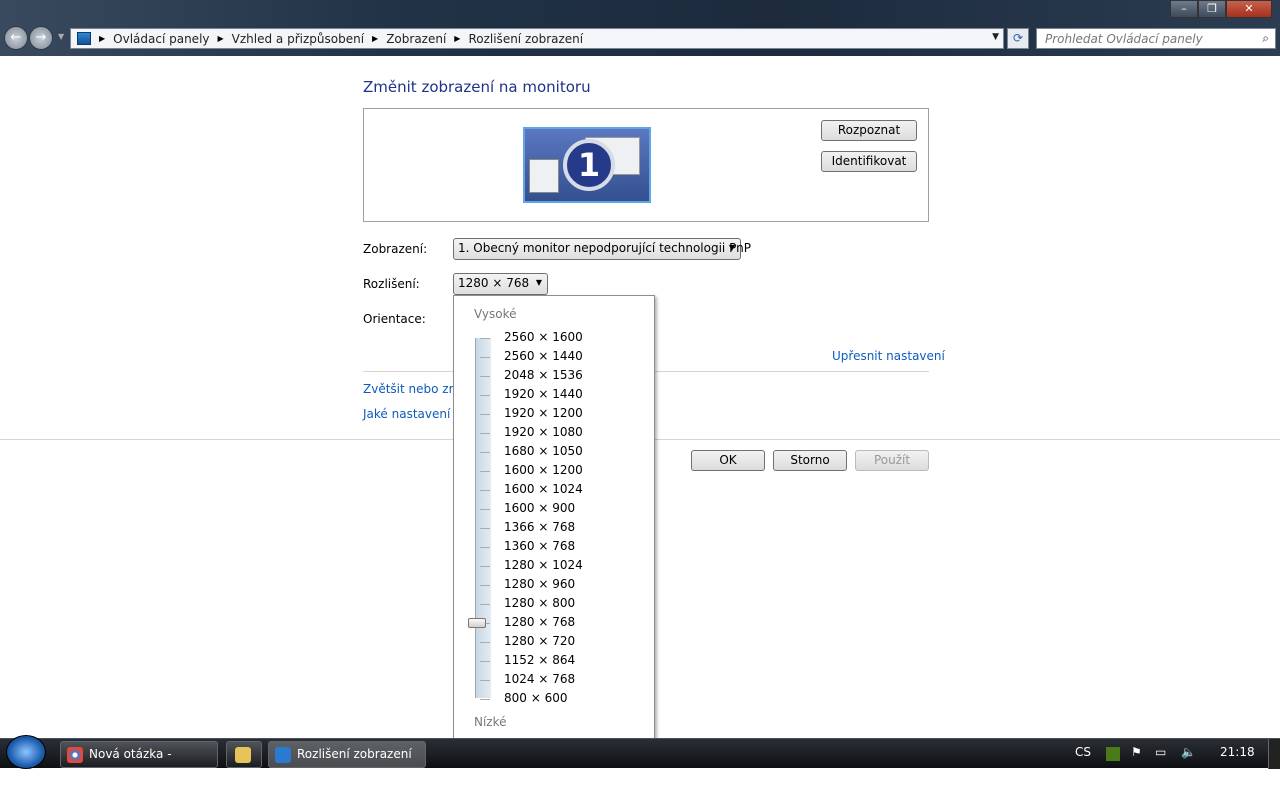  What do you see at coordinates (414, 414) in the screenshot?
I see `display-help-link: Jaké nastavení m` at bounding box center [414, 414].